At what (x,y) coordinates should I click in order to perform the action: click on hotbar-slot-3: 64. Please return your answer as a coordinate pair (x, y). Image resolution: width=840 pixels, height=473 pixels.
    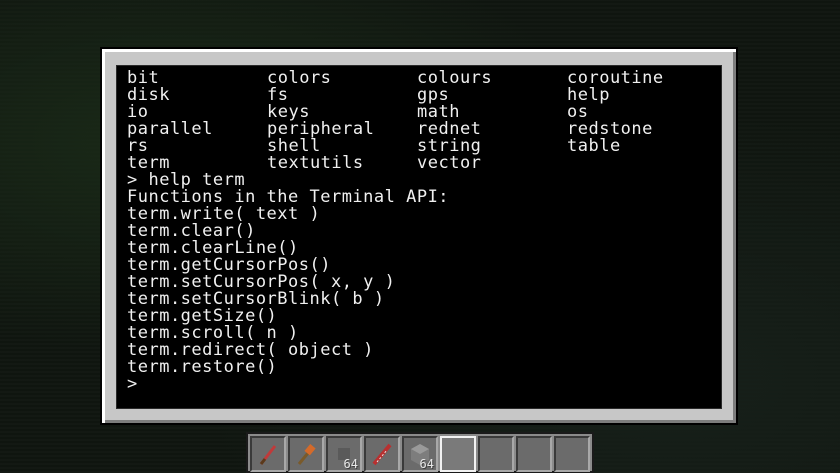
    Looking at the image, I should click on (344, 454).